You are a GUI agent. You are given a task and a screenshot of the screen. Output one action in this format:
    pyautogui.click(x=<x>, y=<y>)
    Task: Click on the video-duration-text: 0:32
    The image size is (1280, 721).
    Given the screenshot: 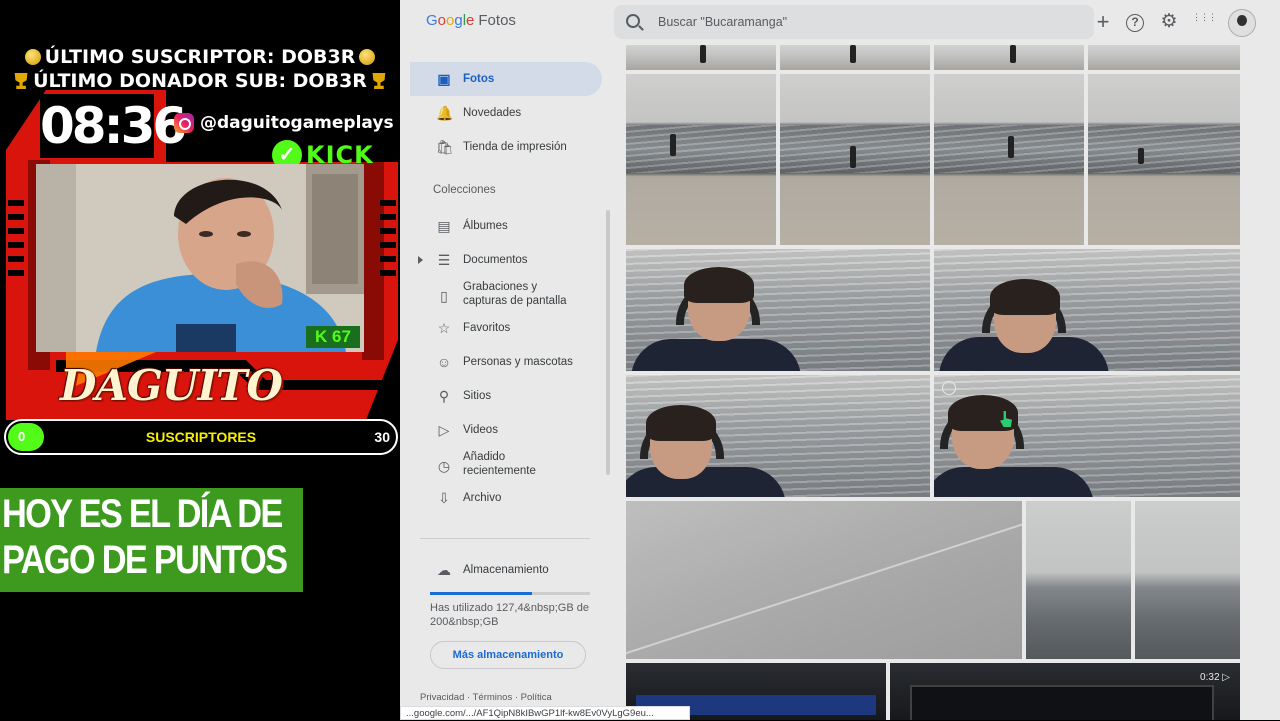 What is the action you would take?
    pyautogui.click(x=1210, y=677)
    